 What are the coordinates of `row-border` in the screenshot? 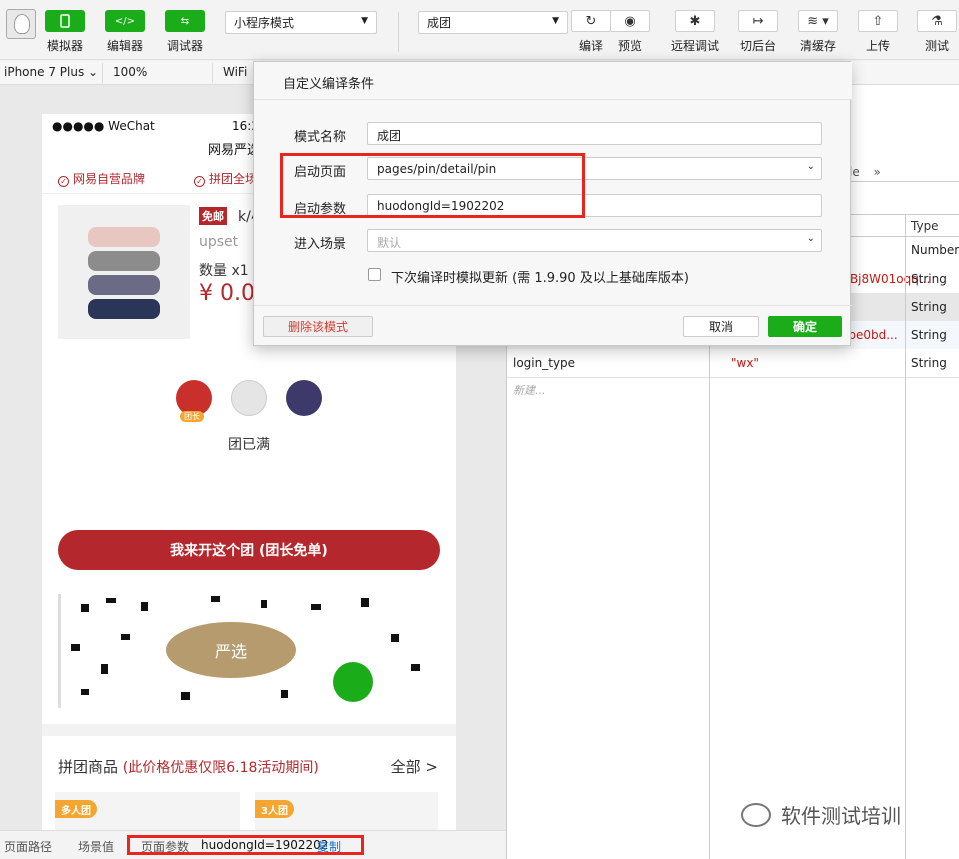 It's located at (733, 377).